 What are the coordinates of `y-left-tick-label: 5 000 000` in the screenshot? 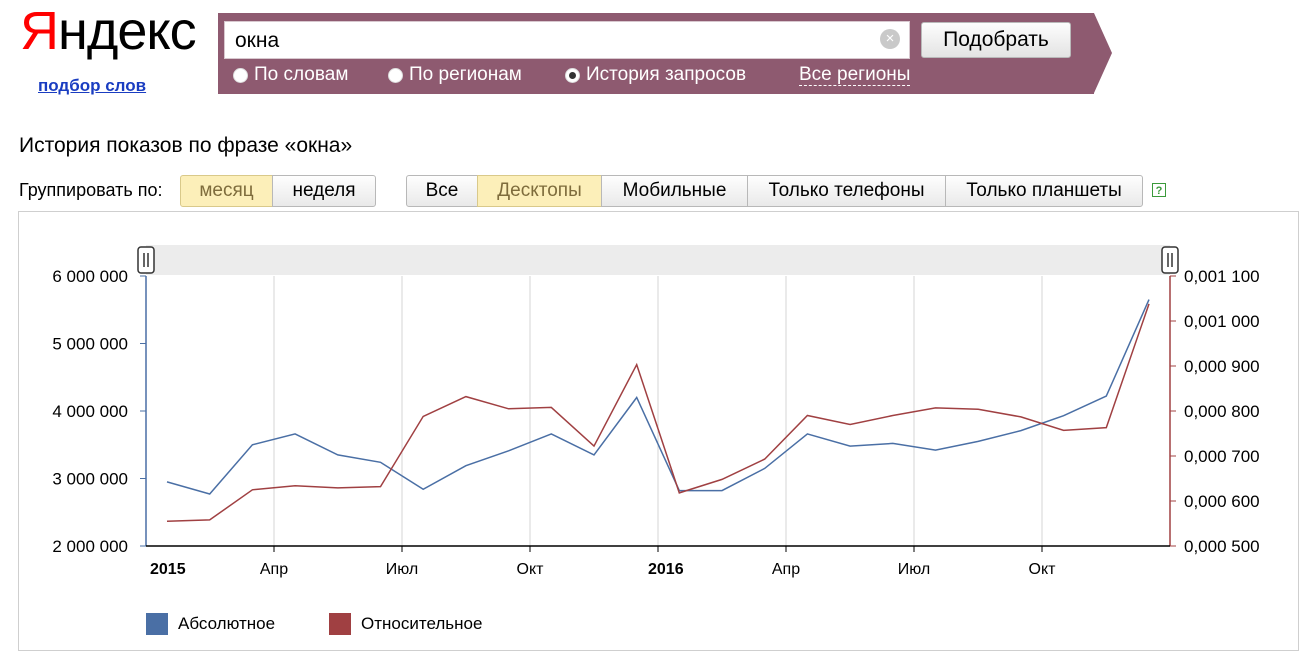 It's located at (90, 344).